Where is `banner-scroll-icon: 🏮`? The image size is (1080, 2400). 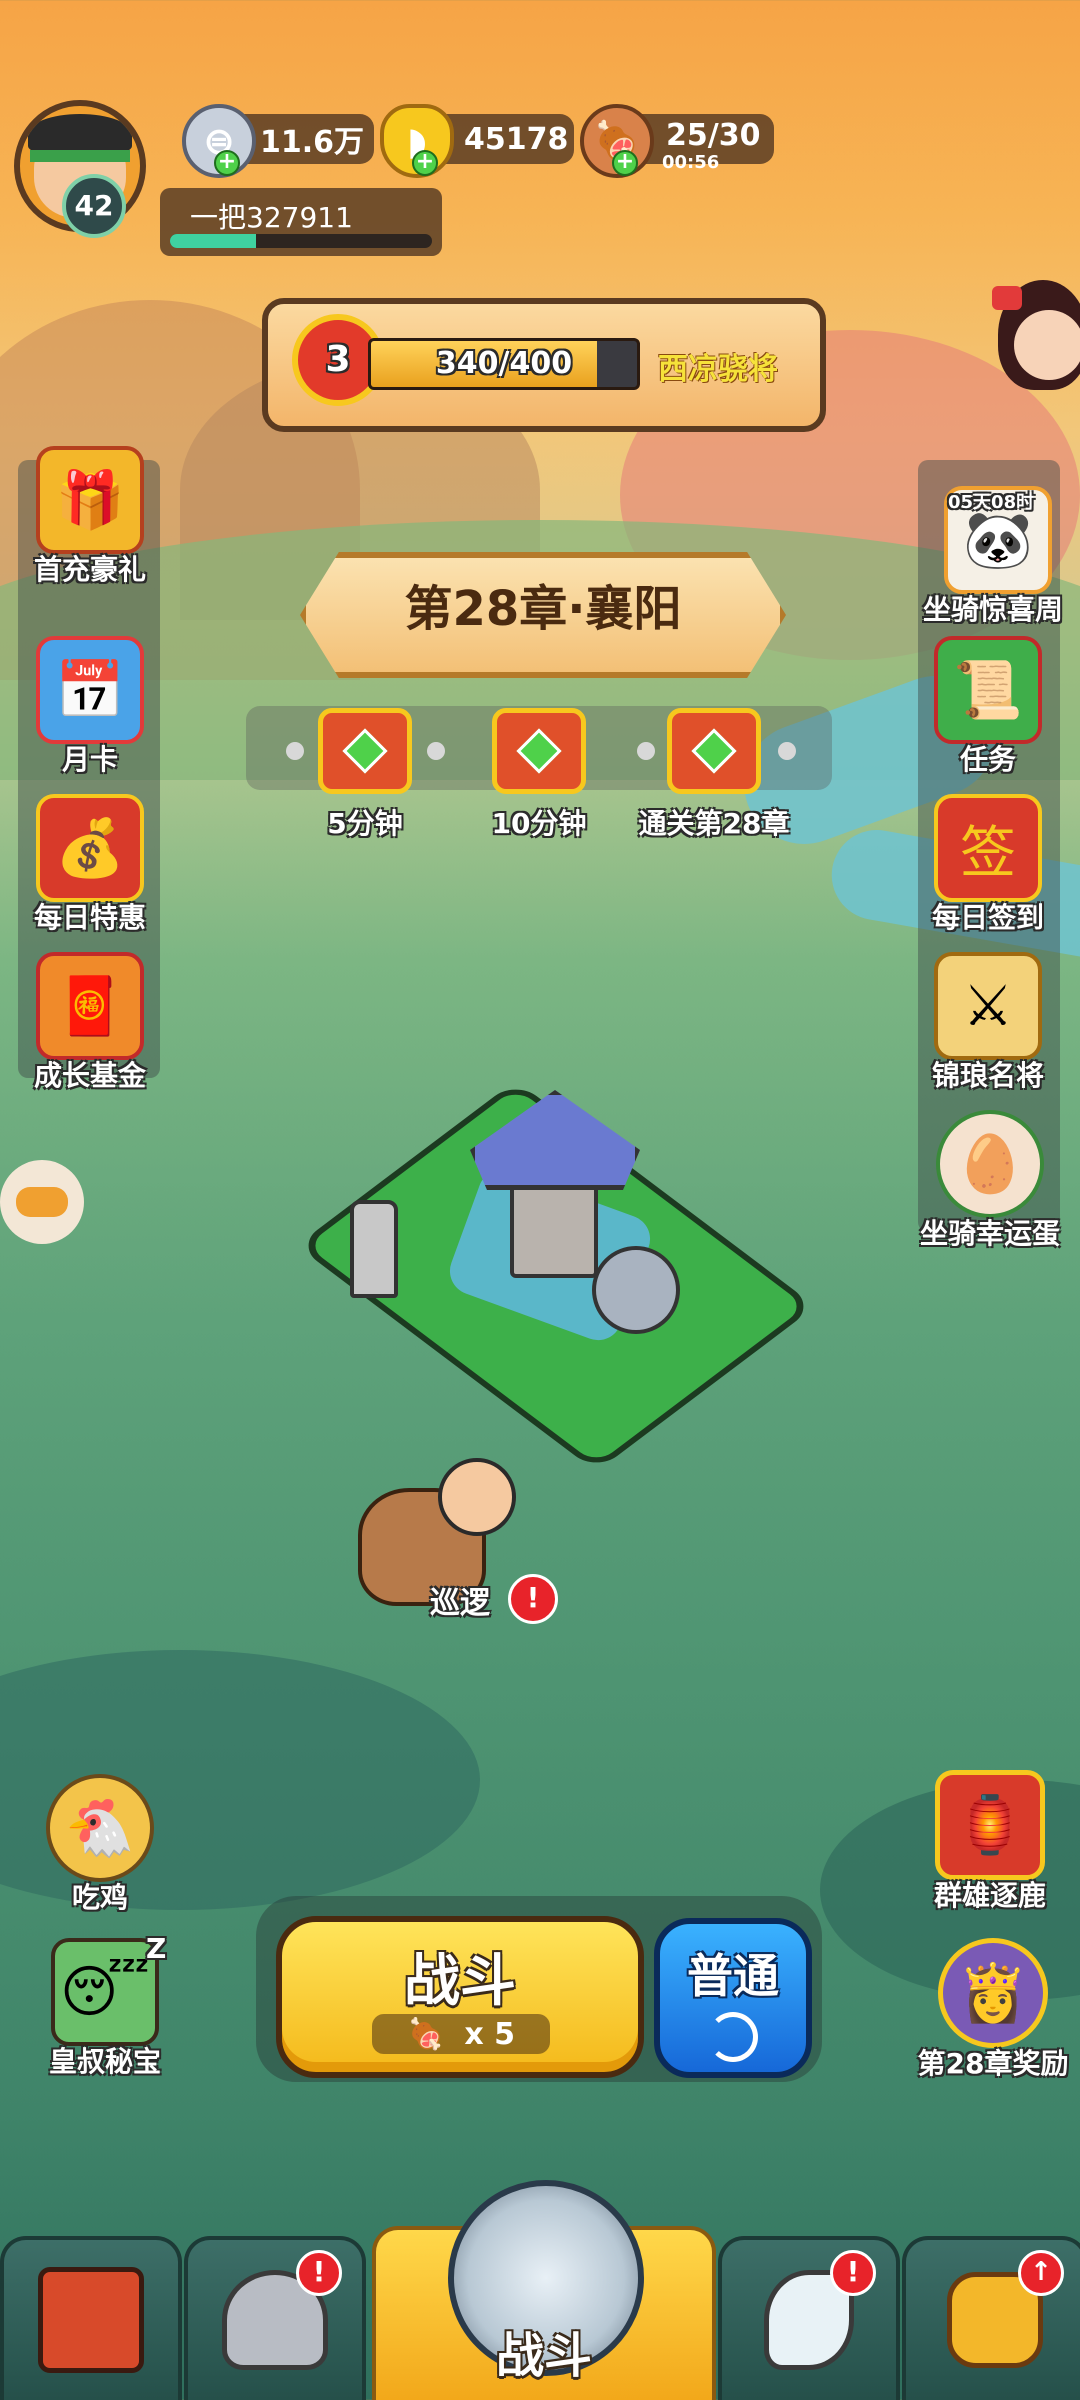 banner-scroll-icon: 🏮 is located at coordinates (990, 1825).